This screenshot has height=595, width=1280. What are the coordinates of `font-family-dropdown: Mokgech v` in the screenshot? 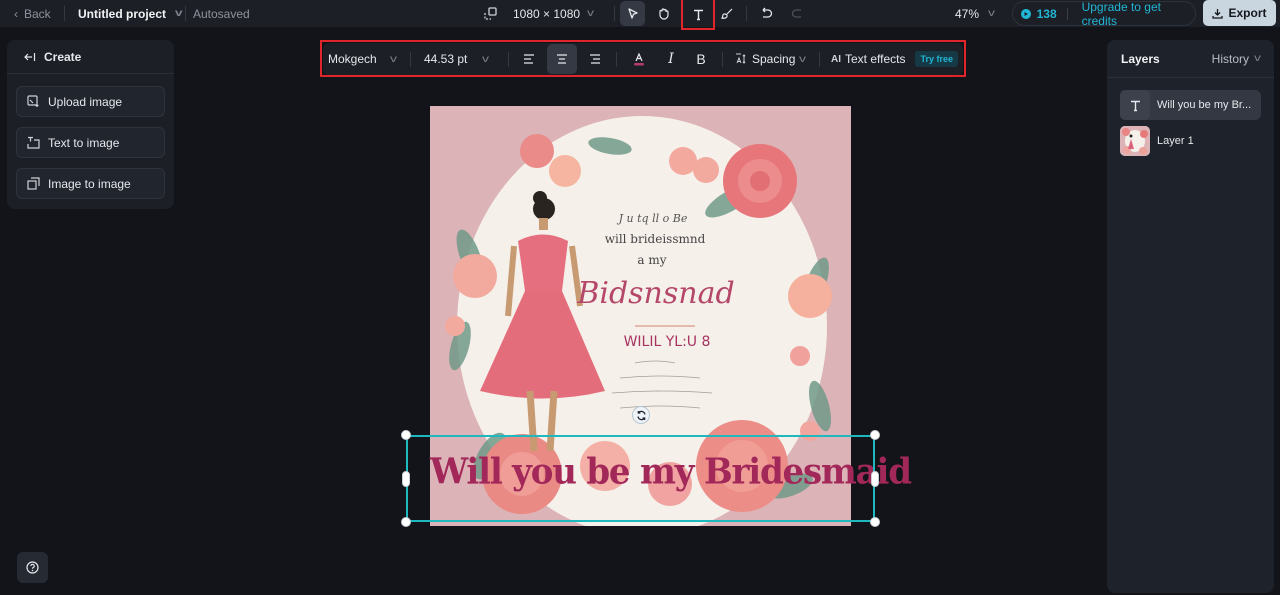 It's located at (362, 59).